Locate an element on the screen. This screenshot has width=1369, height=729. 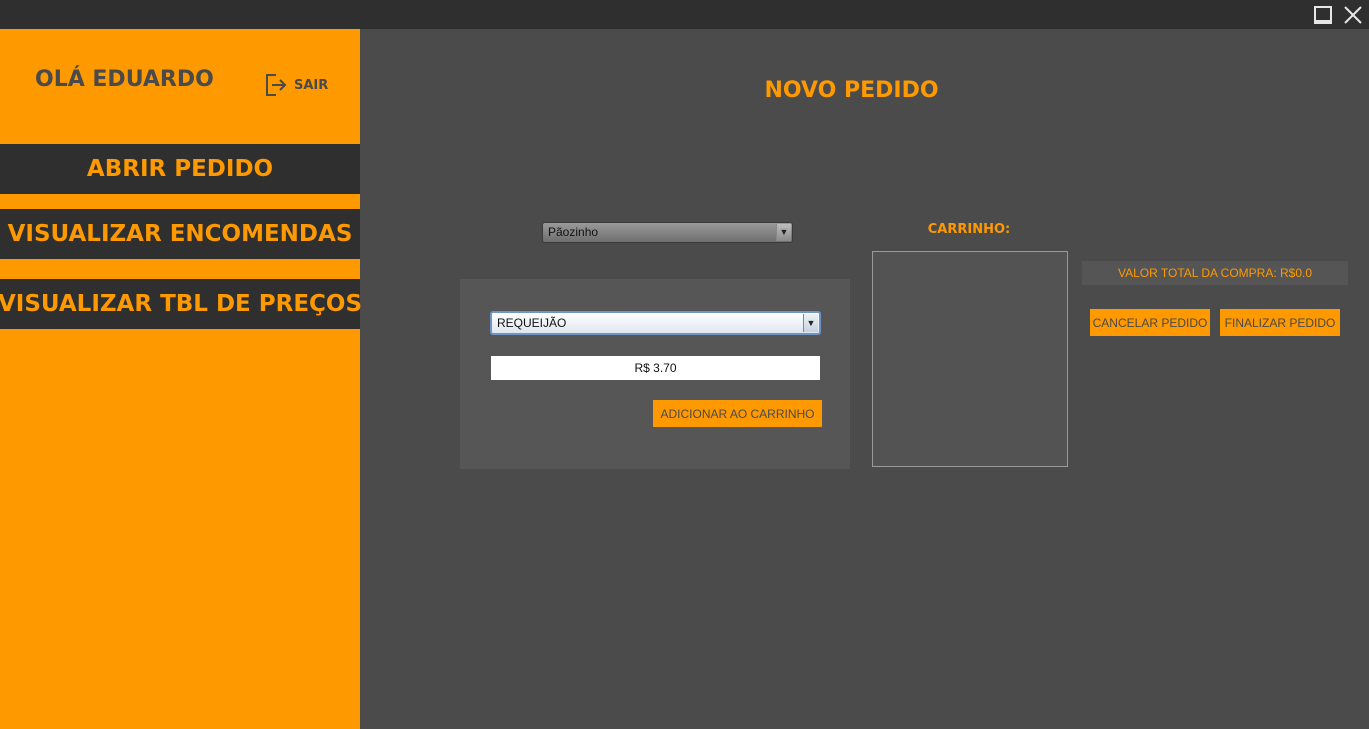
nav-visualizar-encomendas: VISUALIZAR ENCOMENDAS is located at coordinates (180, 234).